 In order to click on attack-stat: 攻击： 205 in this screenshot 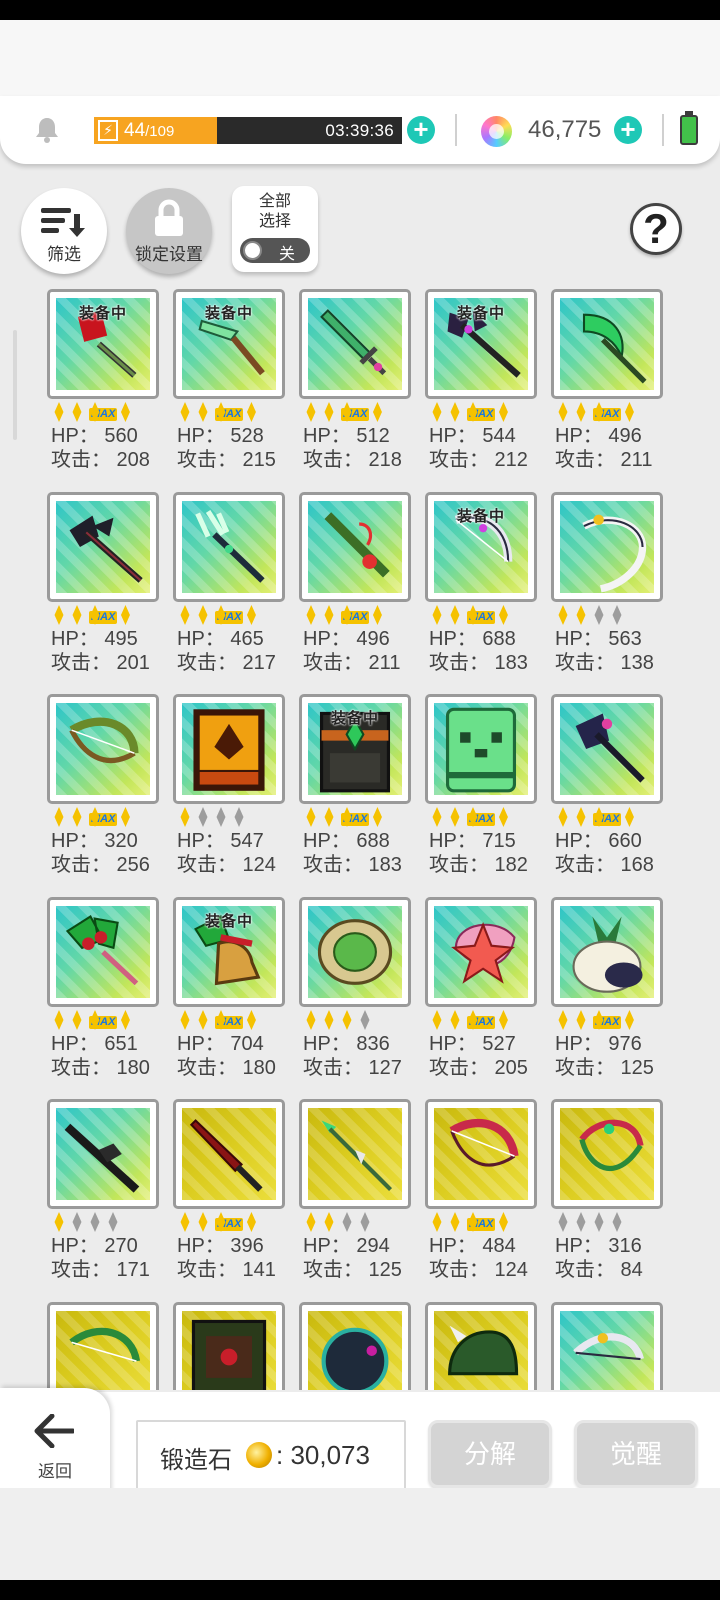, I will do `click(478, 1068)`.